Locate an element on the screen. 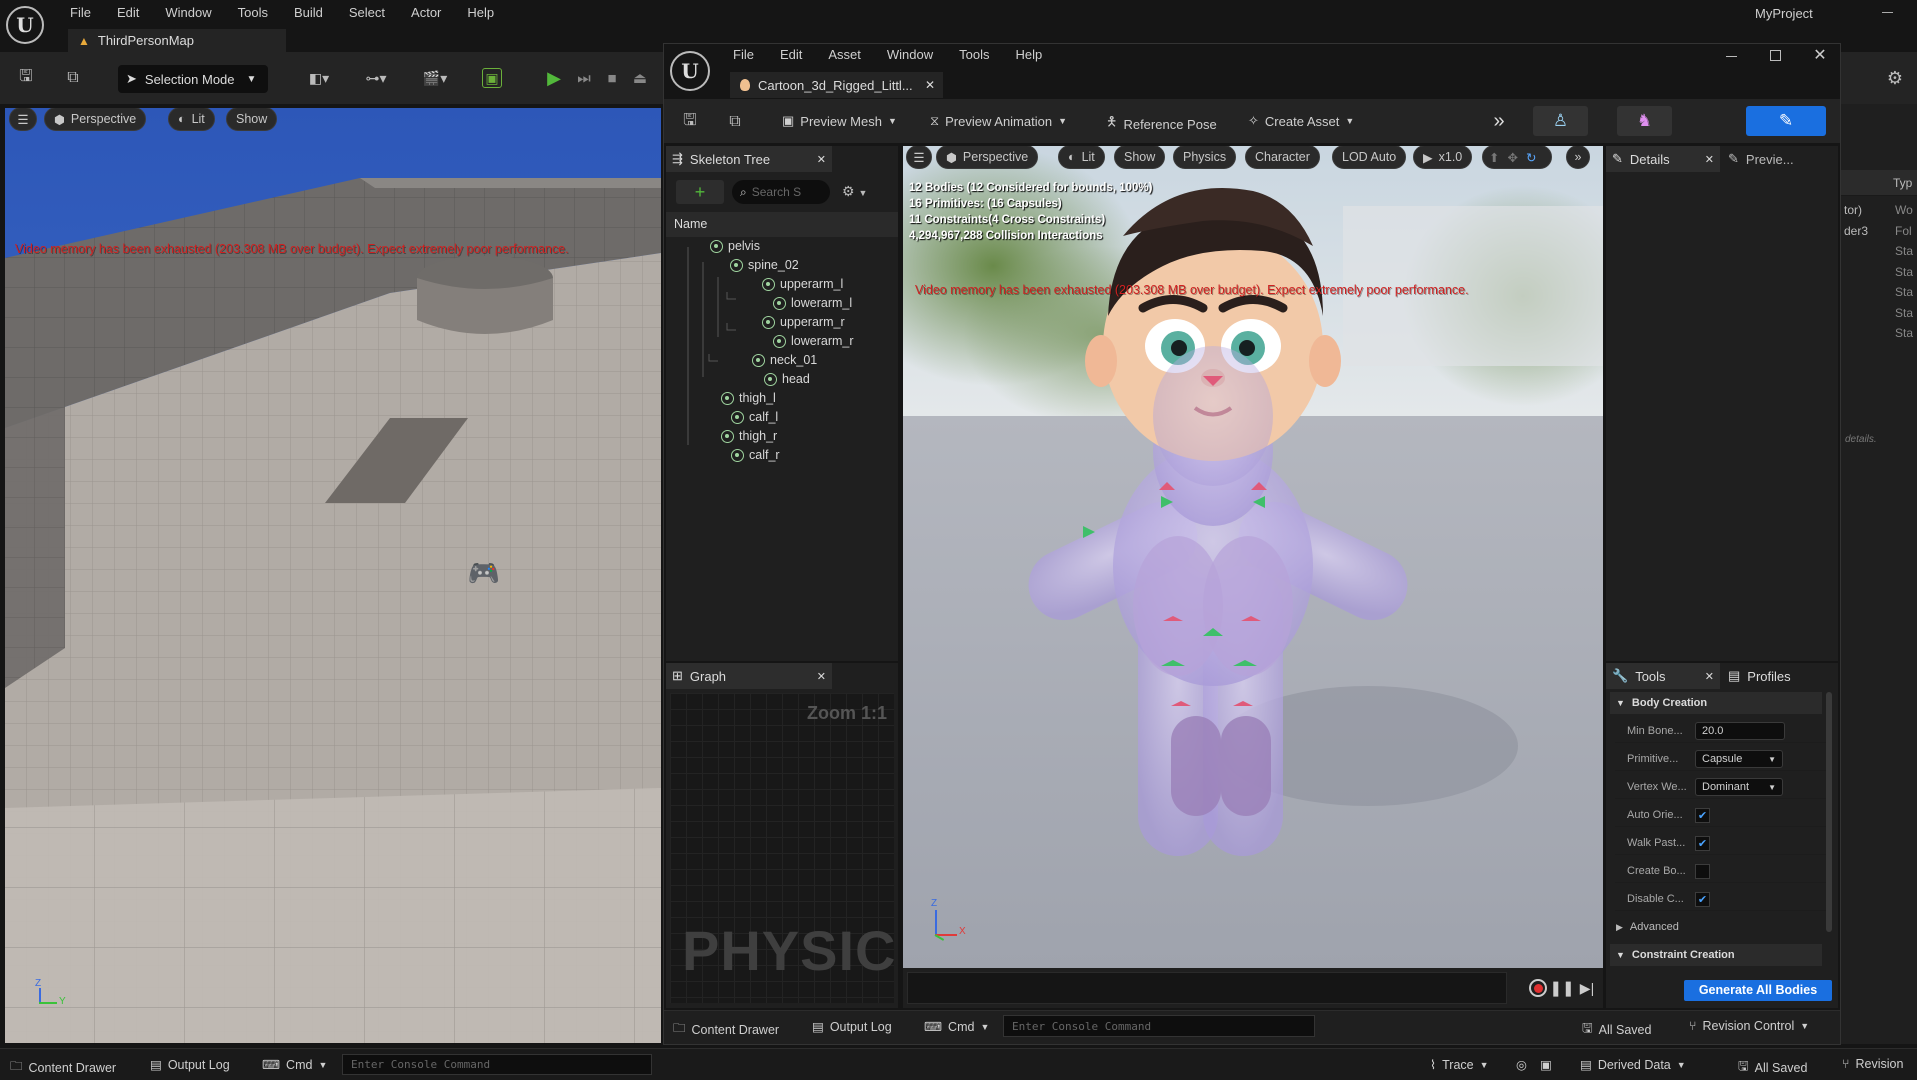 This screenshot has width=1917, height=1080. main-content-drawer-button: 🗀 Content Drawer is located at coordinates (63, 1067).